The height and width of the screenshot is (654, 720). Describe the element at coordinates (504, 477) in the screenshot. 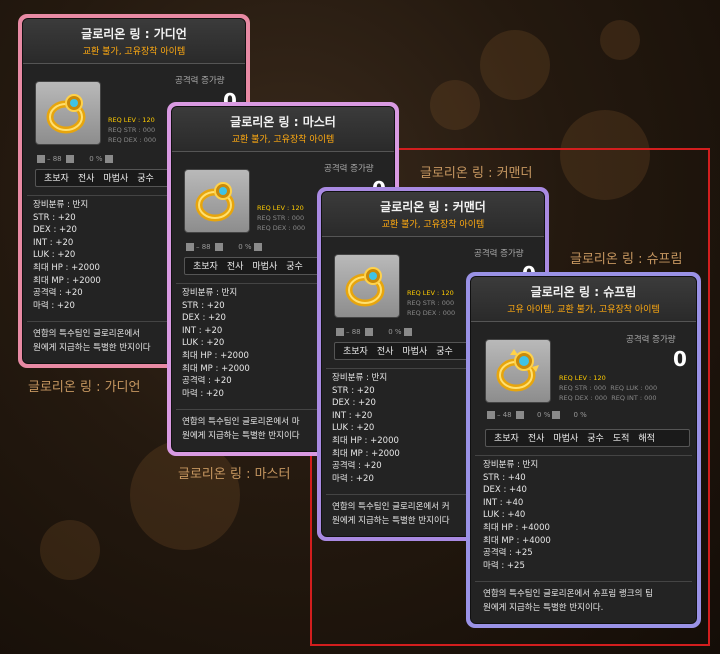

I see `option-line: STR : +40` at that location.